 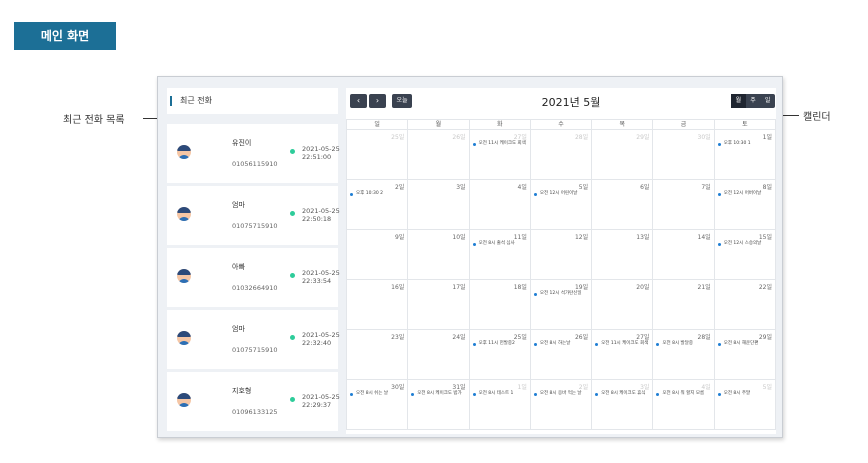 What do you see at coordinates (753, 101) in the screenshot?
I see `view-week-button: 주` at bounding box center [753, 101].